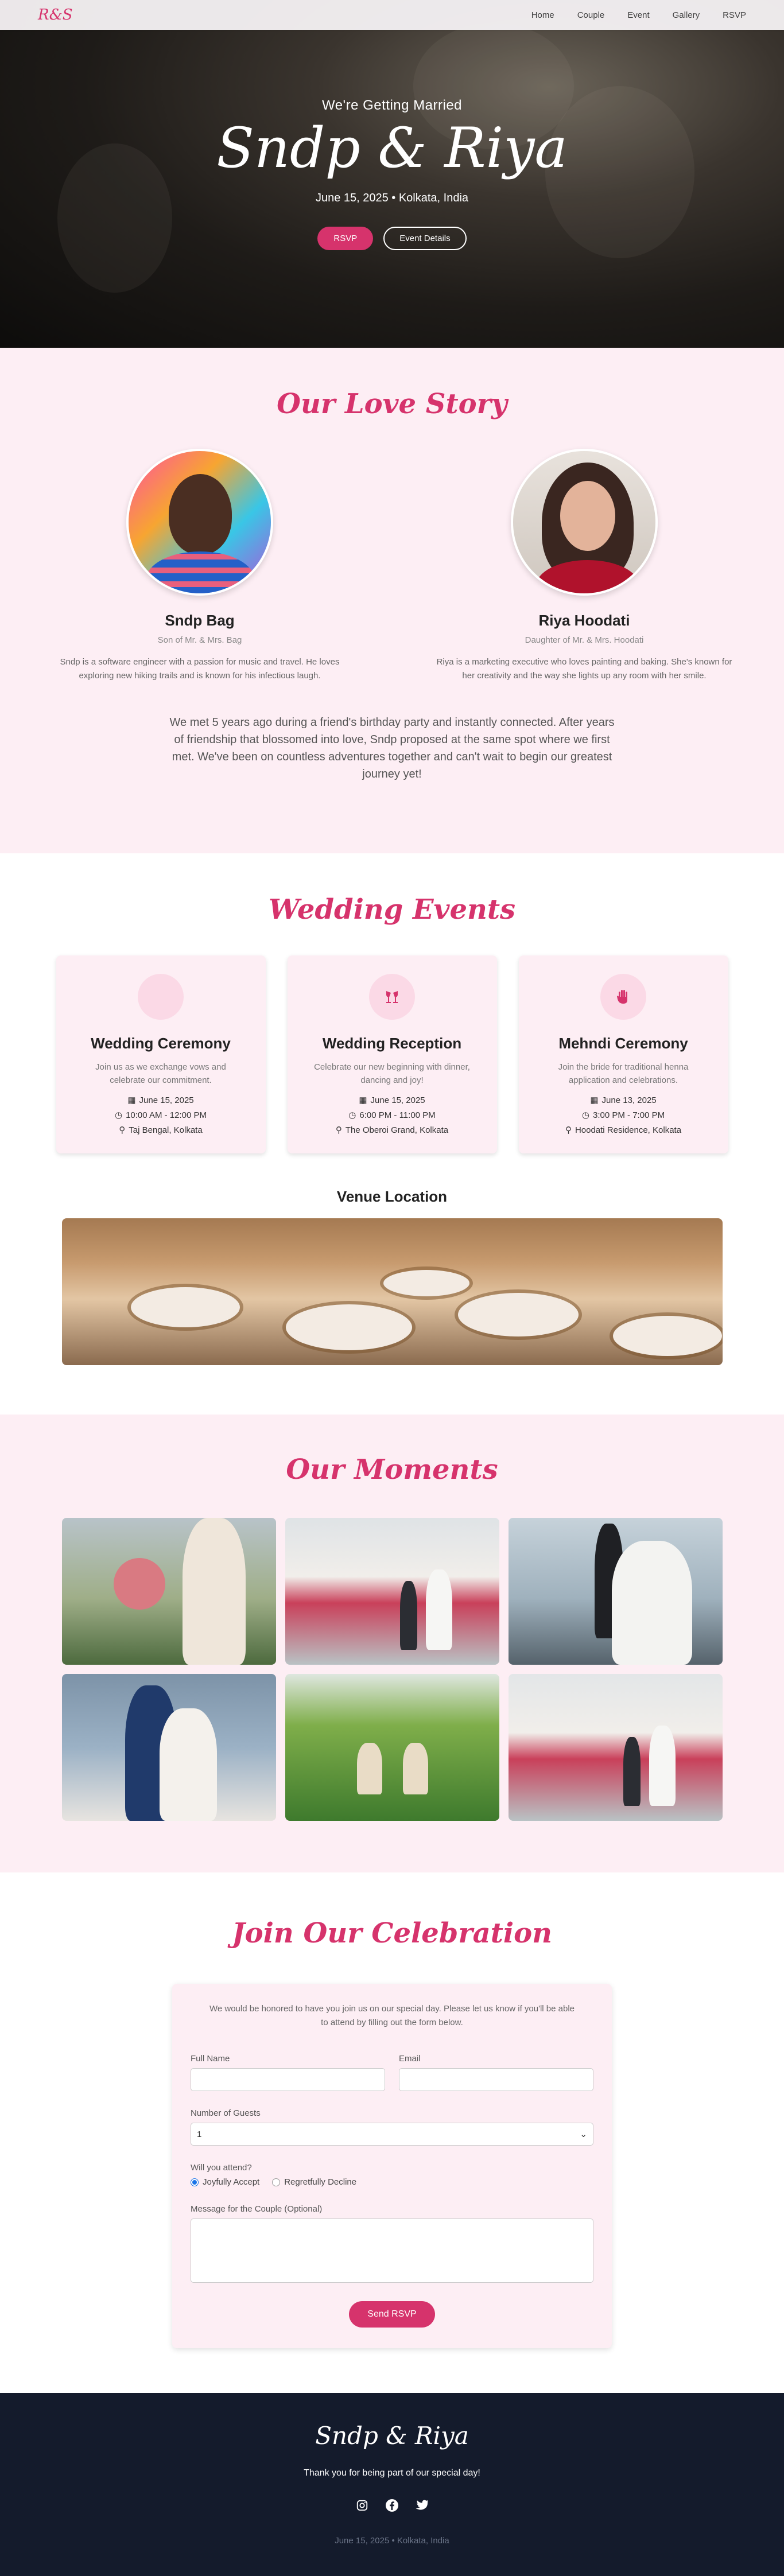 Image resolution: width=784 pixels, height=2576 pixels. What do you see at coordinates (422, 2505) in the screenshot?
I see `twitter-icon` at bounding box center [422, 2505].